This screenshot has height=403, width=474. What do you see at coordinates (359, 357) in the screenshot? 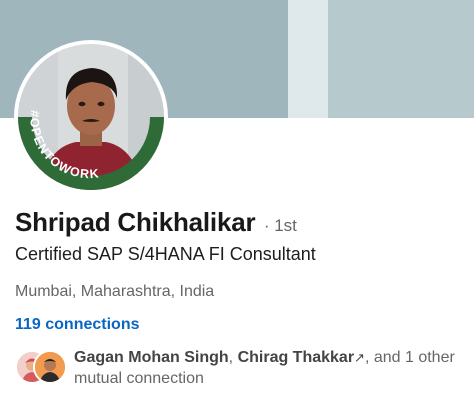
I see `external-link-icon: ↗` at bounding box center [359, 357].